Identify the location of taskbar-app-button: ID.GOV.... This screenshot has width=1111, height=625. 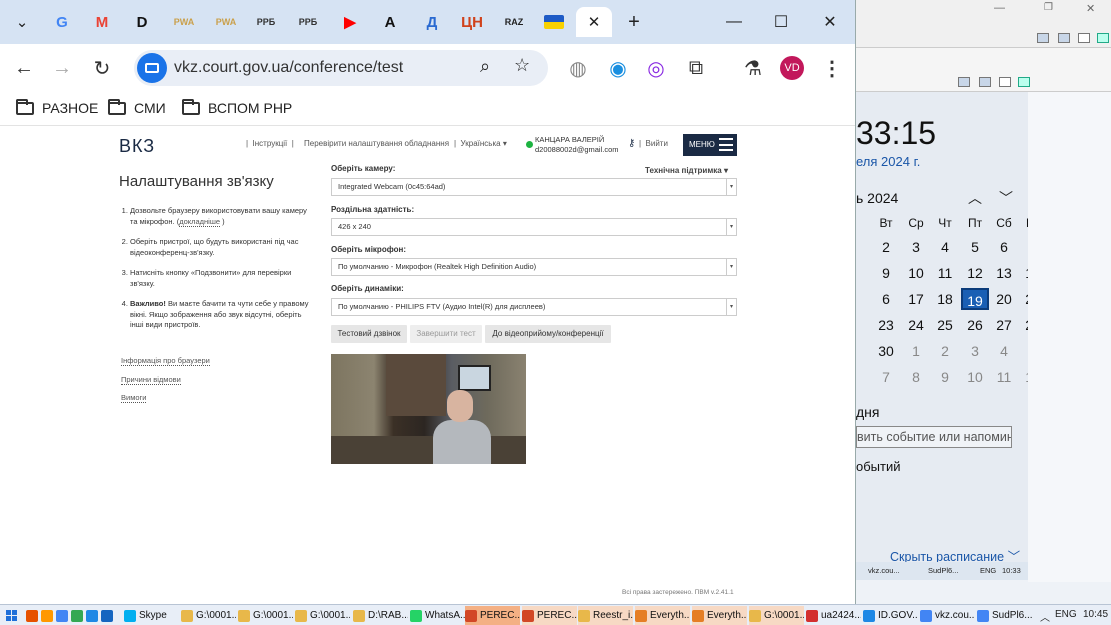
(890, 615).